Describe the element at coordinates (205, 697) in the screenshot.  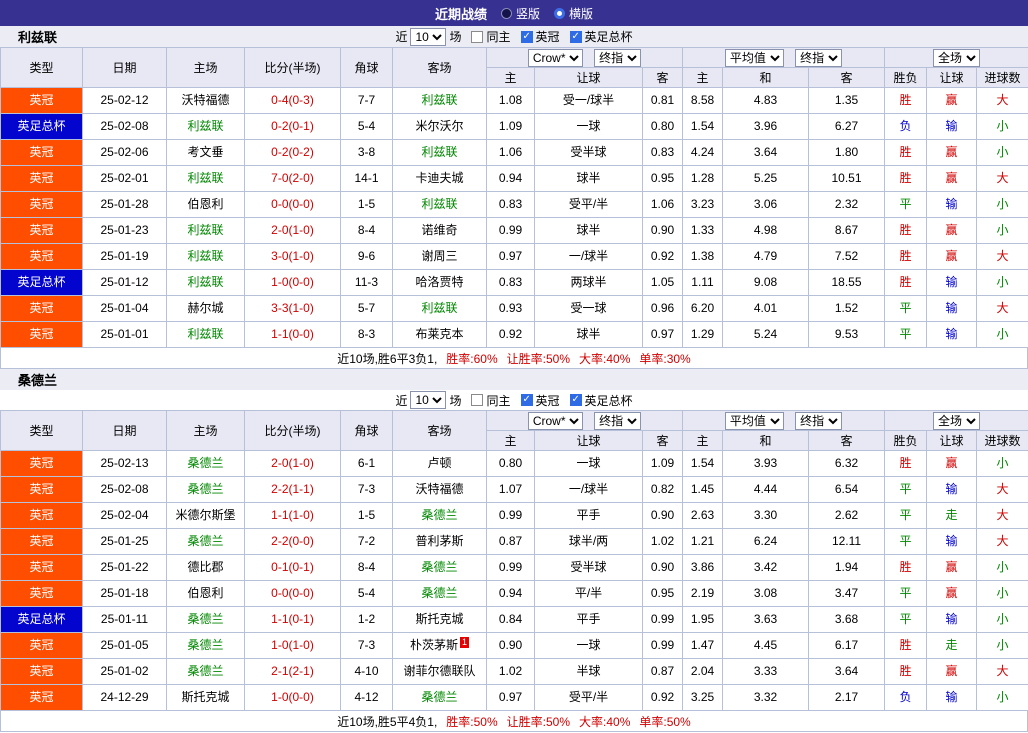
I see `home-team-cell: 斯托克城` at that location.